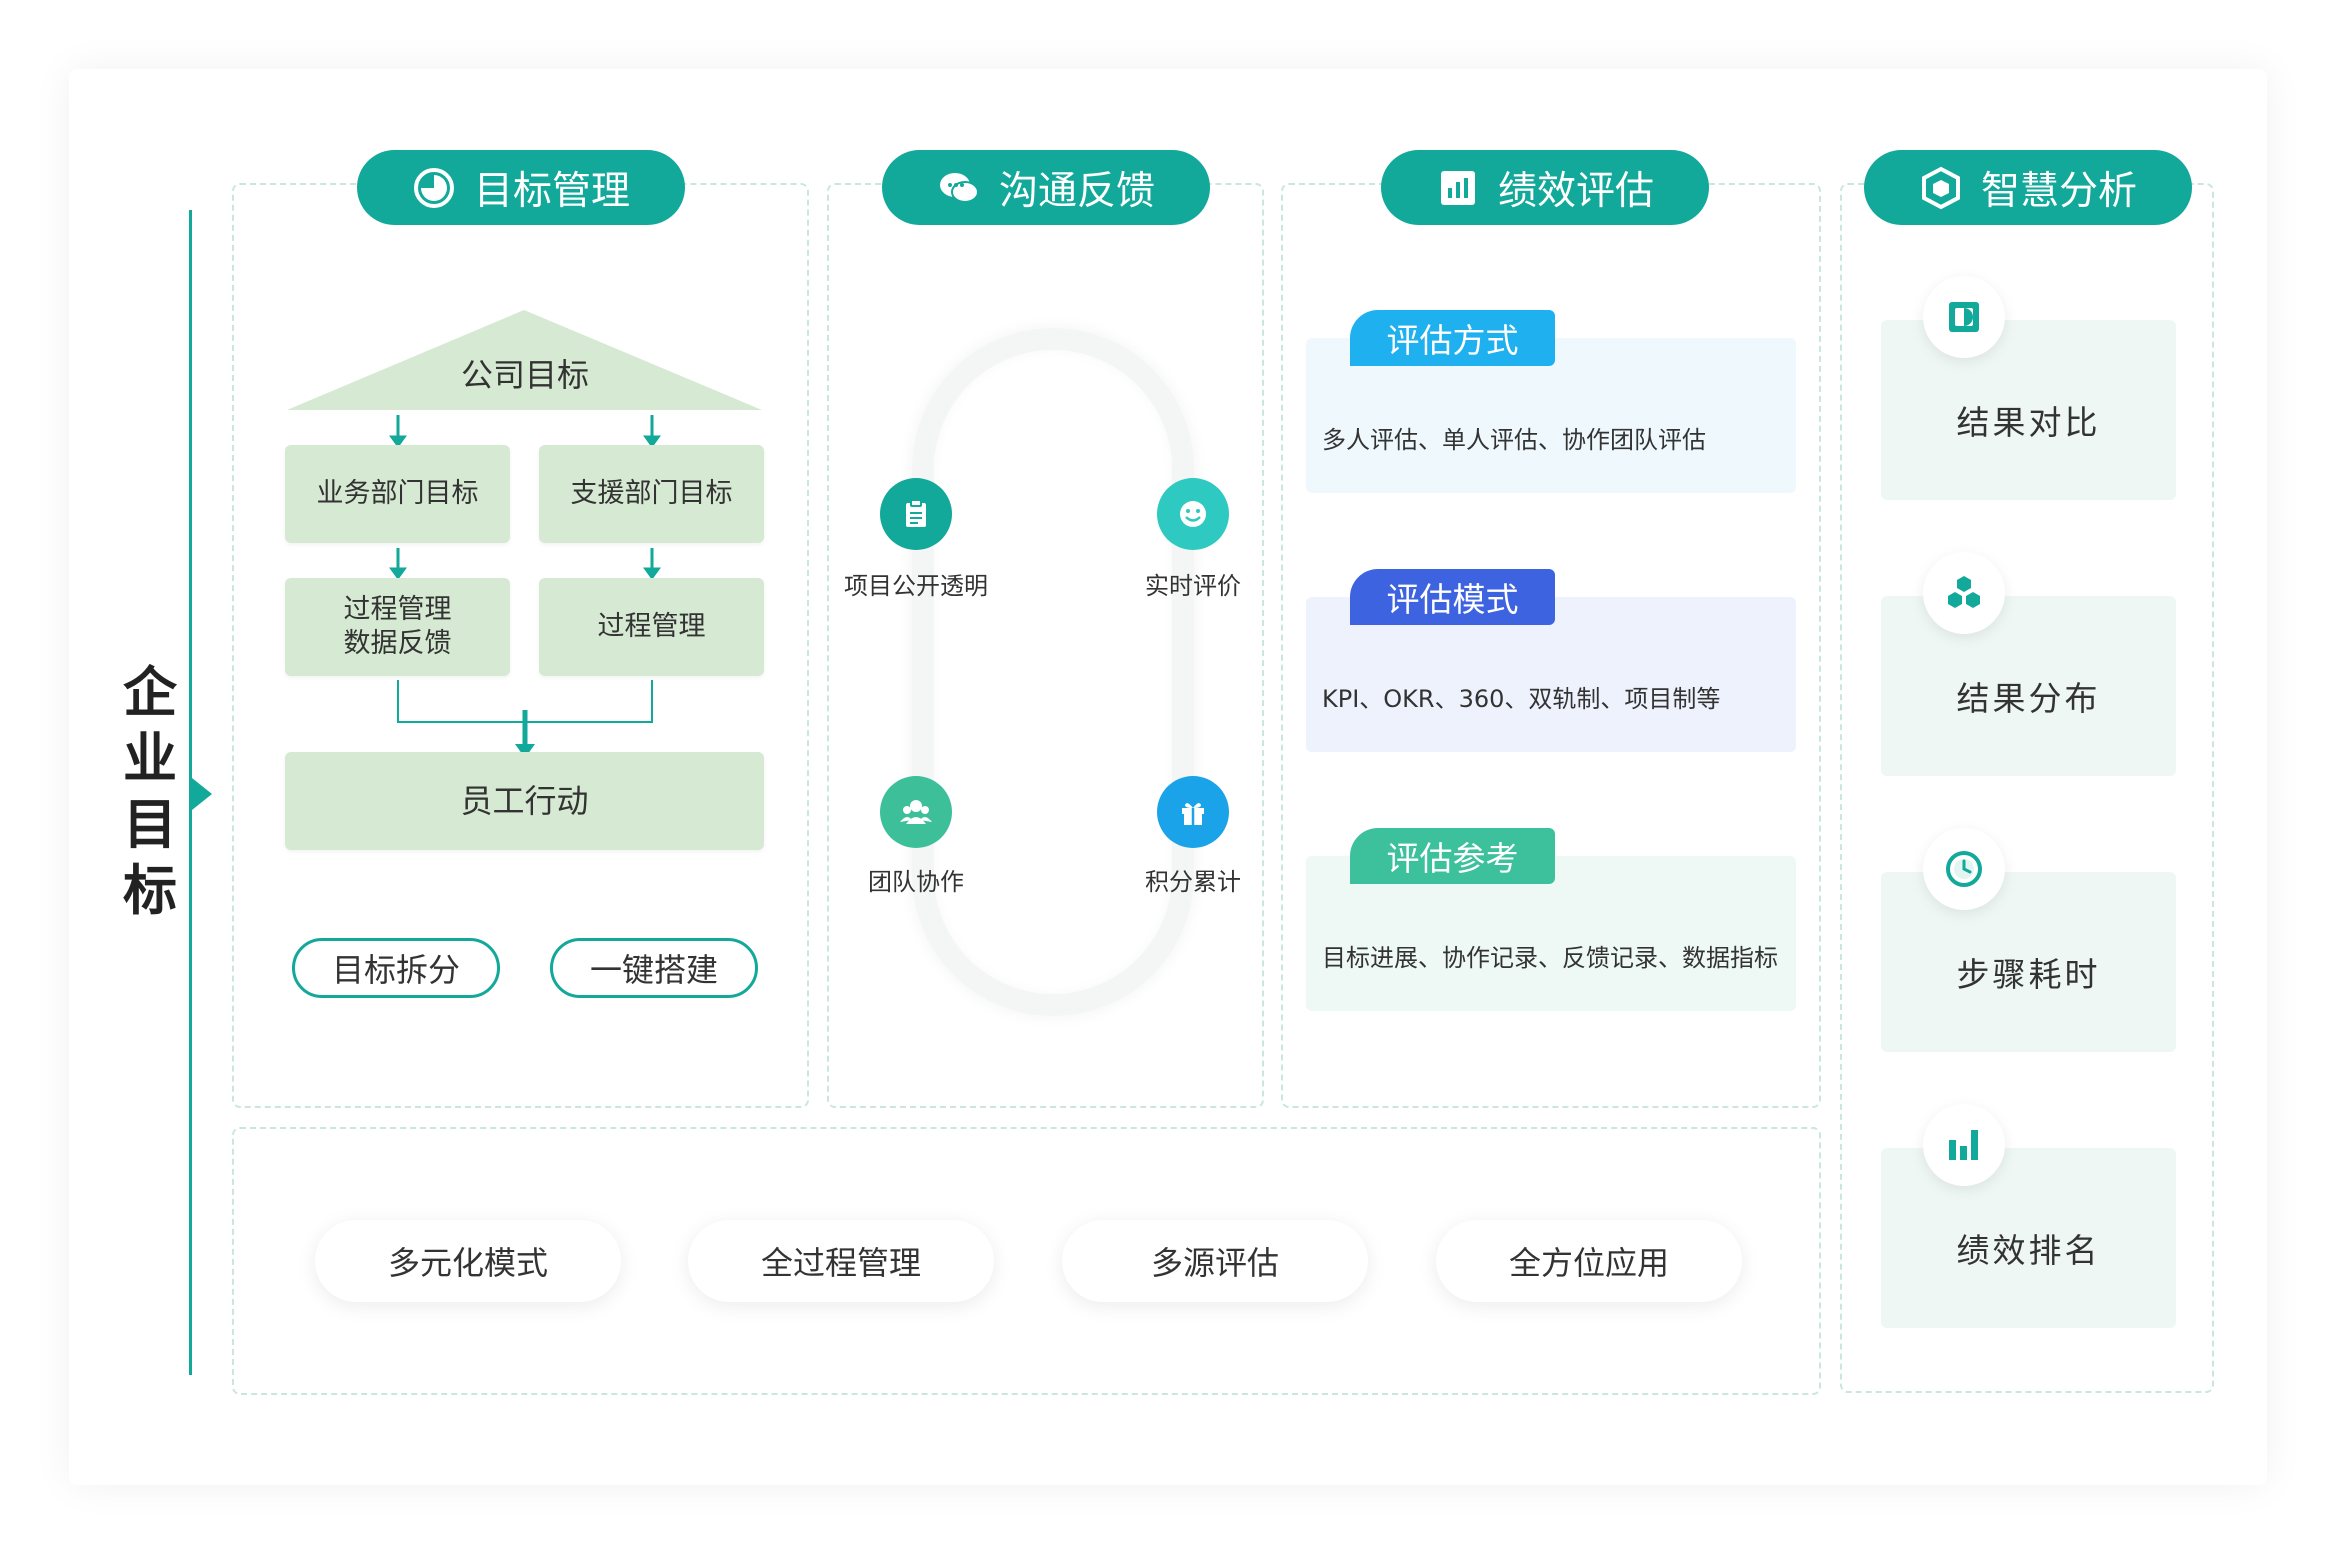 This screenshot has height=1554, width=2336. Describe the element at coordinates (1521, 699) in the screenshot. I see `eval-mode-text: KPI、OKR、360、双轨制、项目制等` at that location.